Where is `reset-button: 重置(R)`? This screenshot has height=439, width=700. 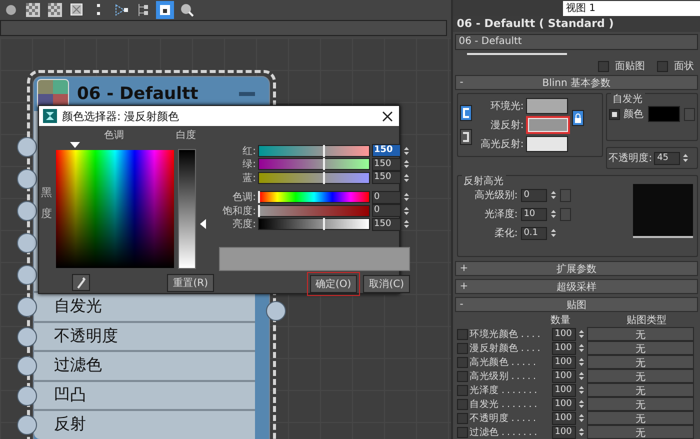 reset-button: 重置(R) is located at coordinates (190, 283).